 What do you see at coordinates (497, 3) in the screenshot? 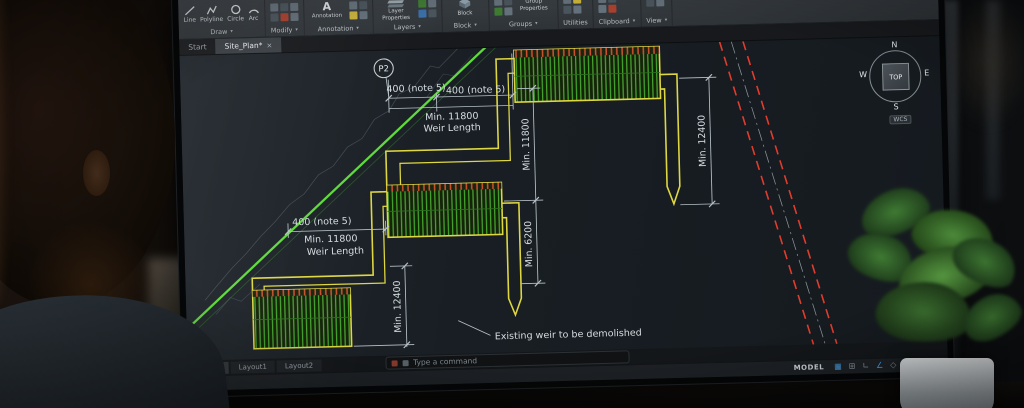
I see `group-icon` at bounding box center [497, 3].